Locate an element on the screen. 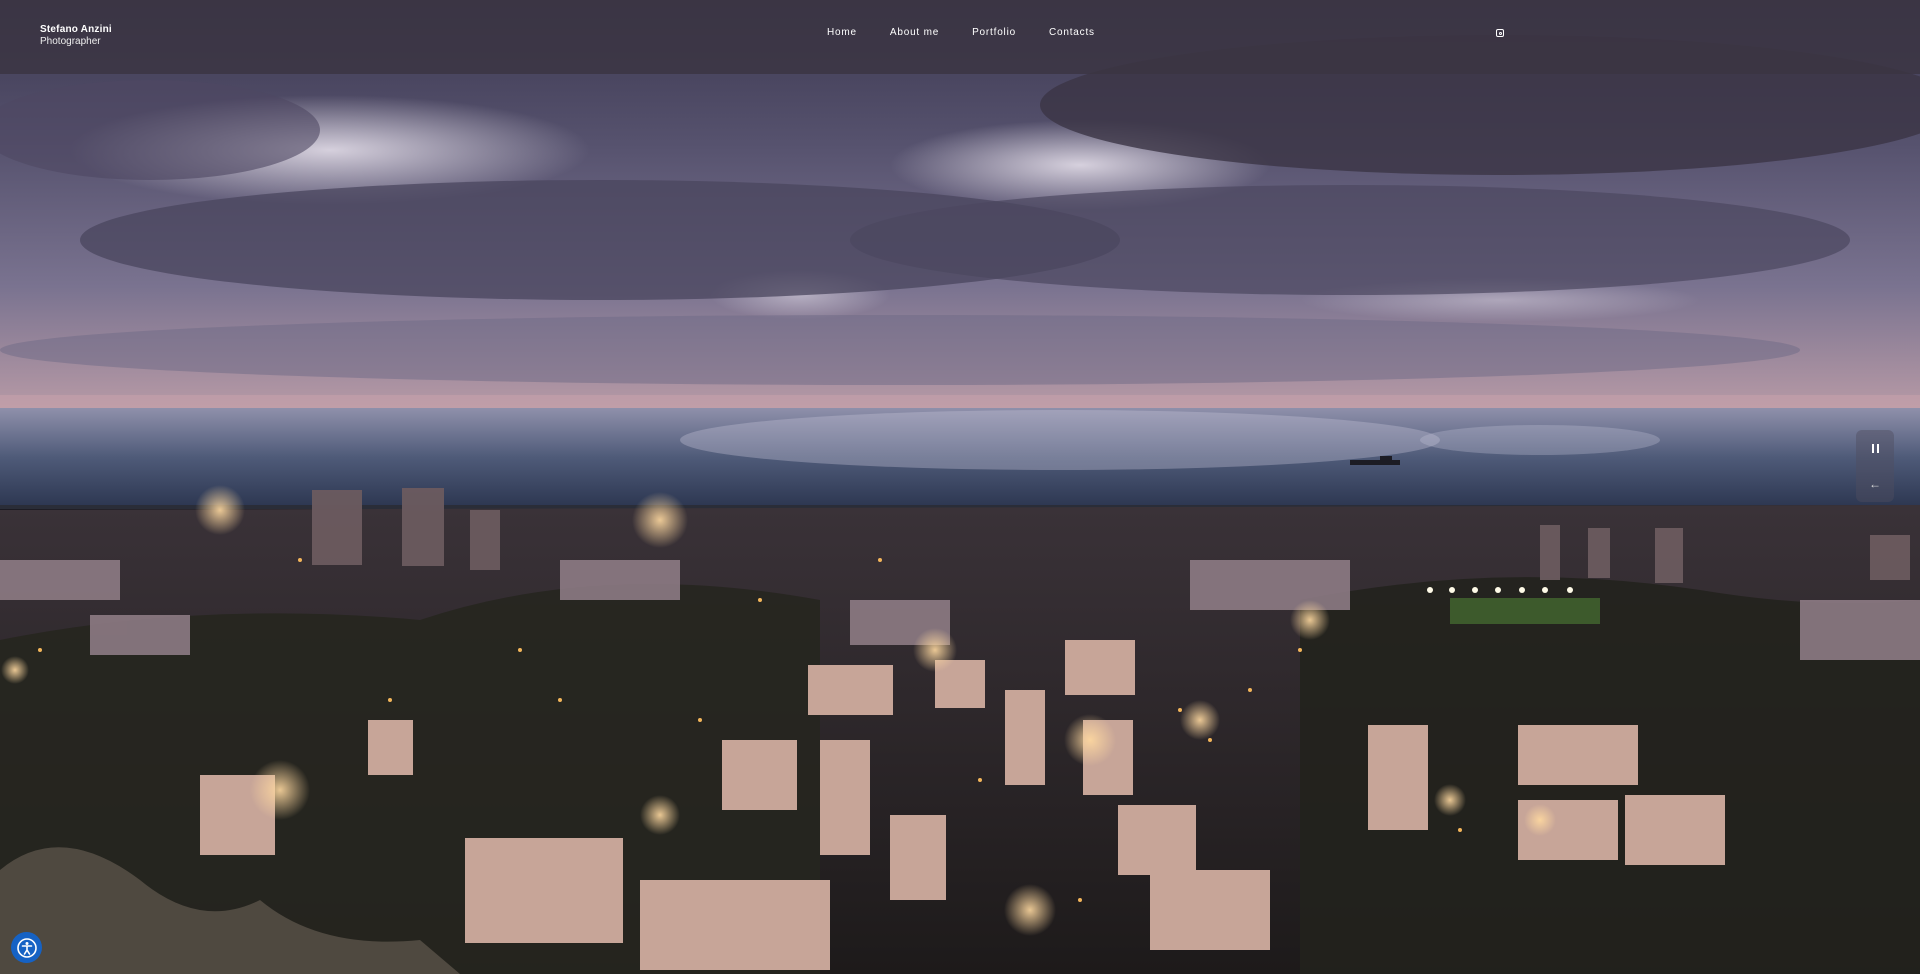 Image resolution: width=1920 pixels, height=974 pixels. arrow-left-icon: ← is located at coordinates (1875, 484).